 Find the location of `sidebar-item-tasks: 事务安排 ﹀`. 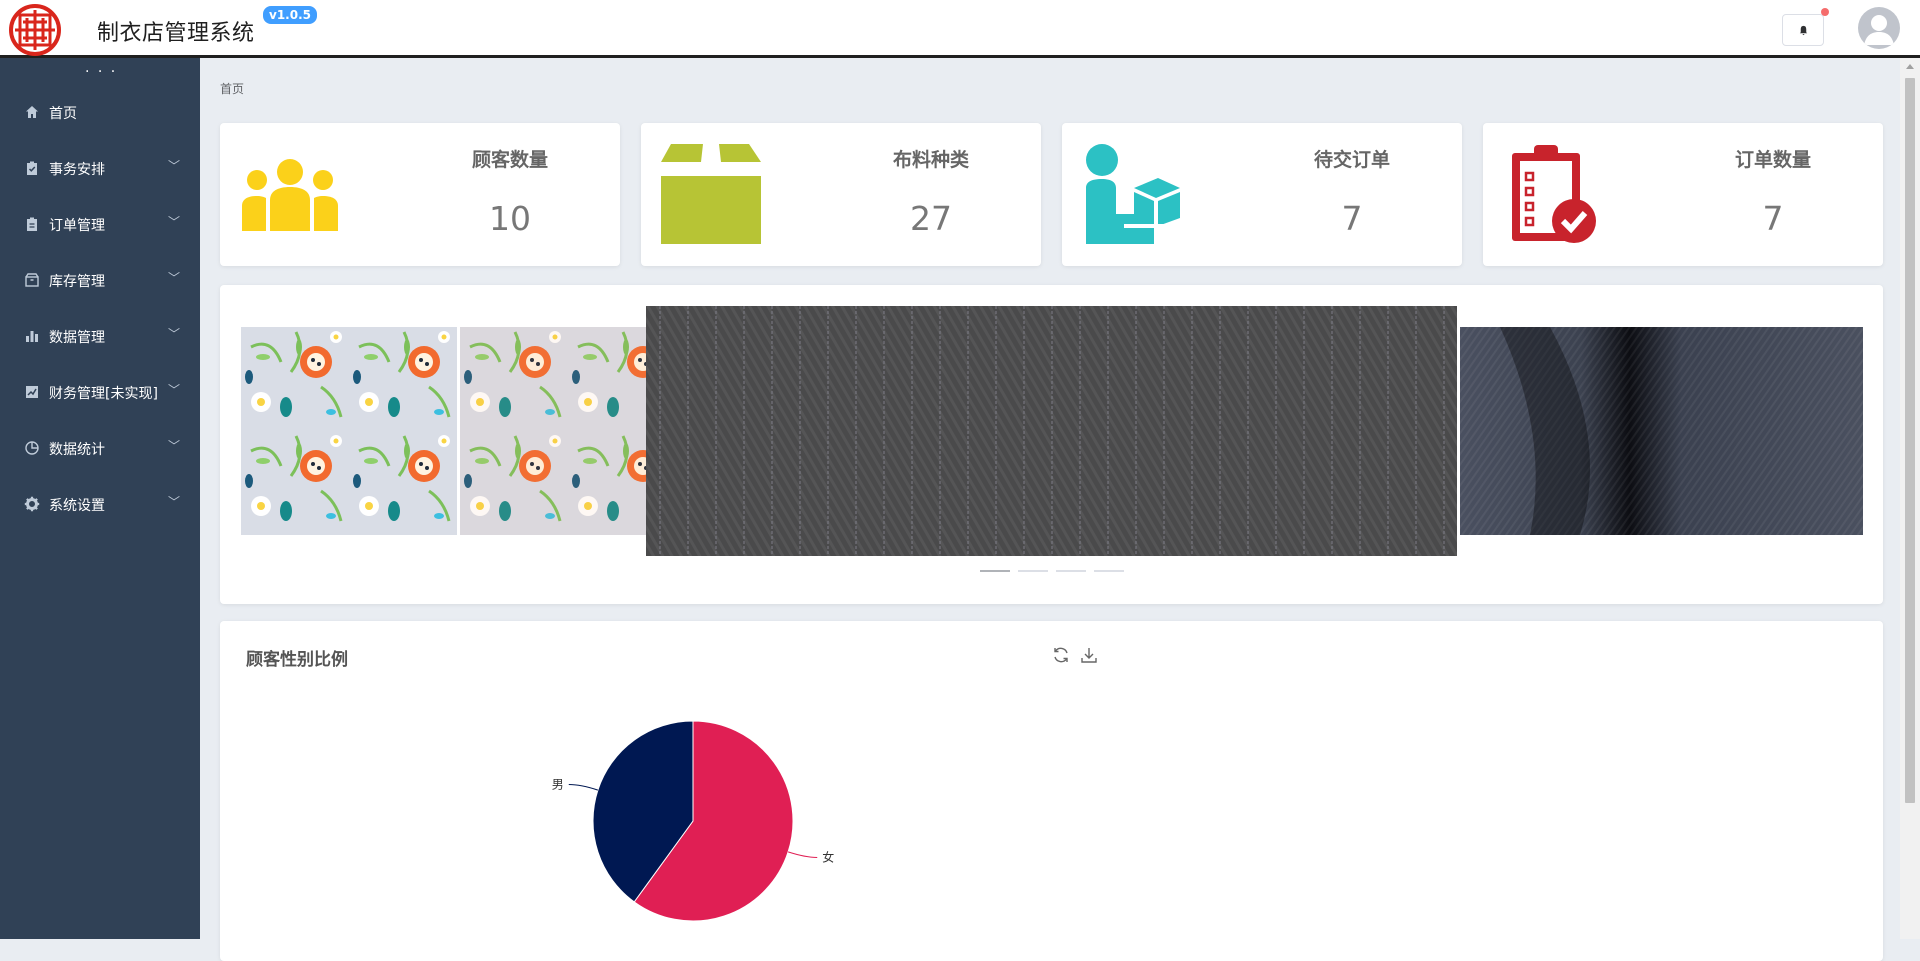

sidebar-item-tasks: 事务安排 ﹀ is located at coordinates (100, 168).